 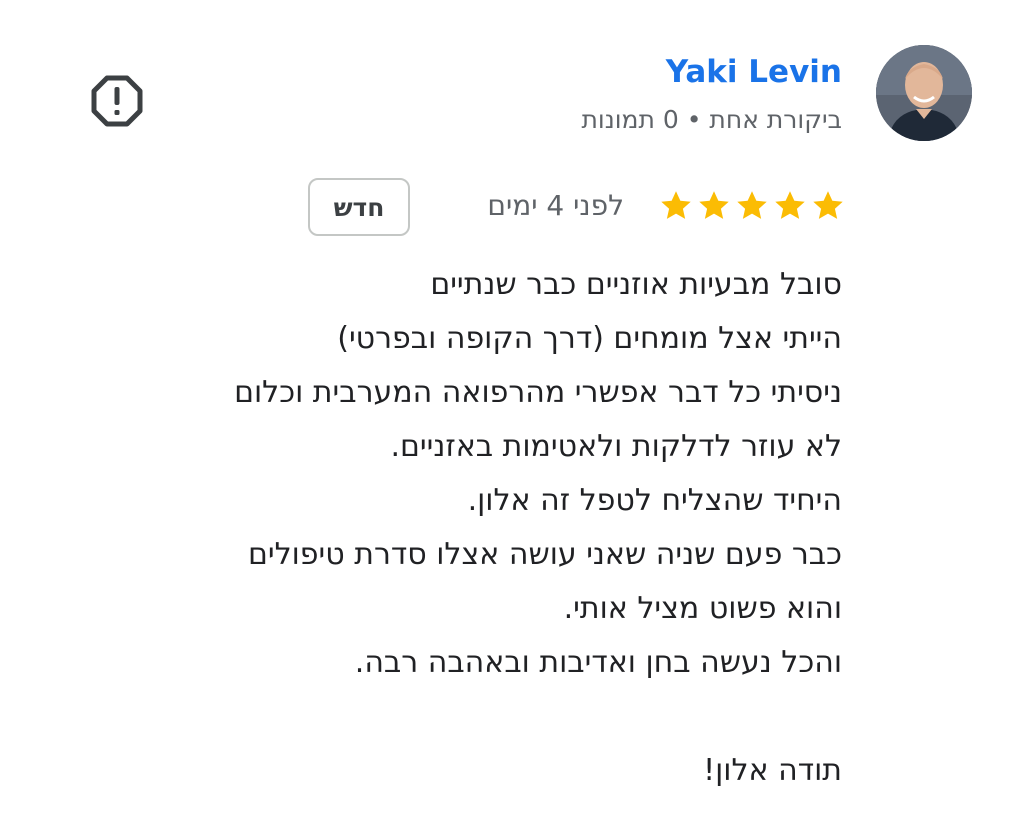 What do you see at coordinates (754, 72) in the screenshot?
I see `author-name: Yaki Levin` at bounding box center [754, 72].